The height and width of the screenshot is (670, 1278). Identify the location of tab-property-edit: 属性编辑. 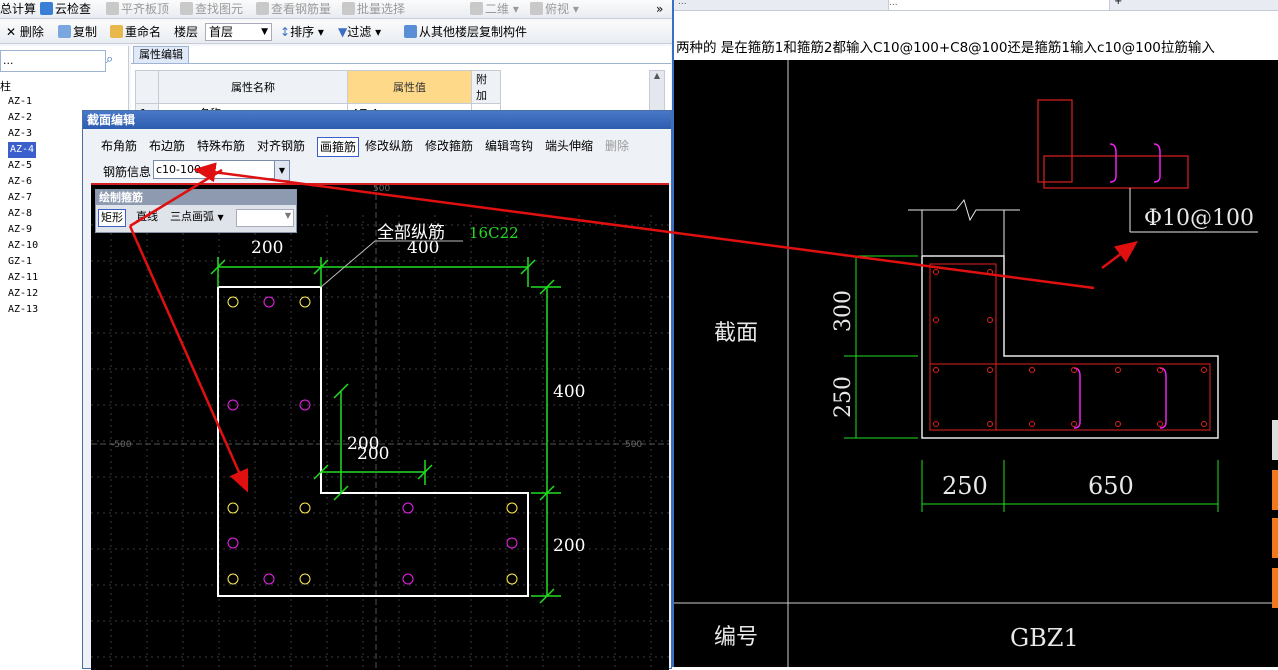
(161, 54).